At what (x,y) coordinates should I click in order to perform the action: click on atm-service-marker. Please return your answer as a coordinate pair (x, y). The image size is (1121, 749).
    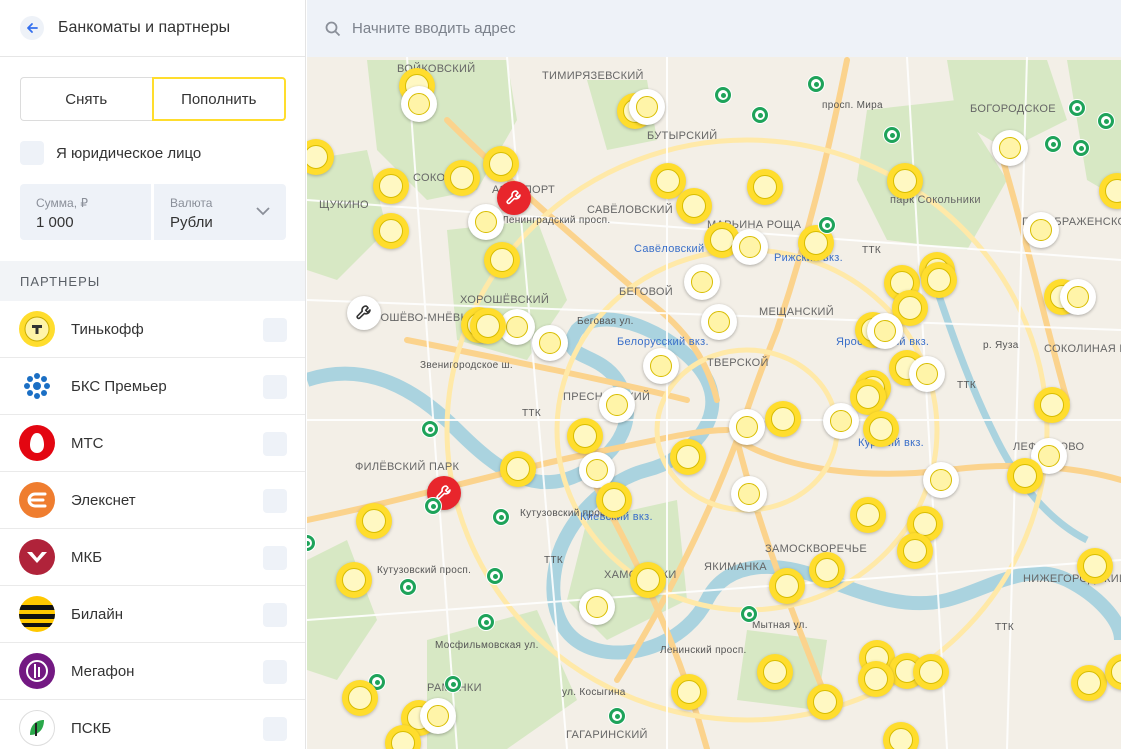
    Looking at the image, I should click on (364, 313).